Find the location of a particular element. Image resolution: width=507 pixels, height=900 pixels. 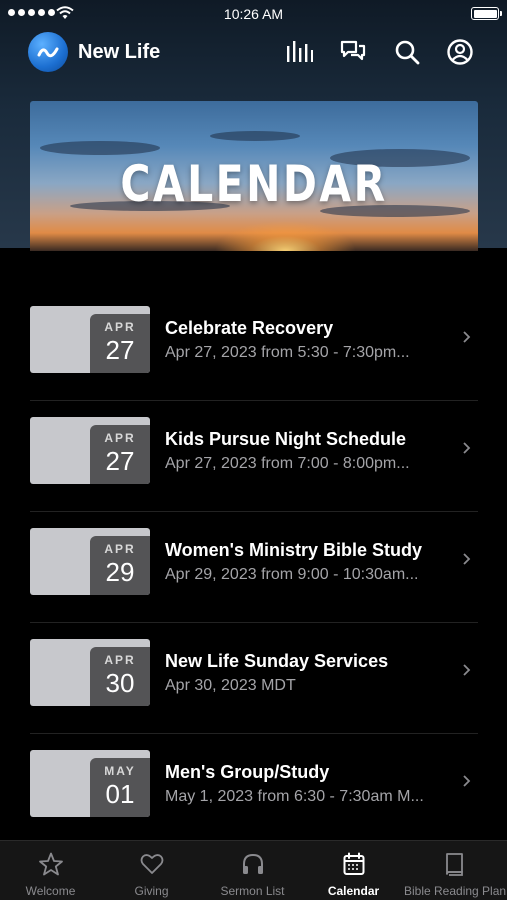

date-badge: APR 29 is located at coordinates (120, 565).